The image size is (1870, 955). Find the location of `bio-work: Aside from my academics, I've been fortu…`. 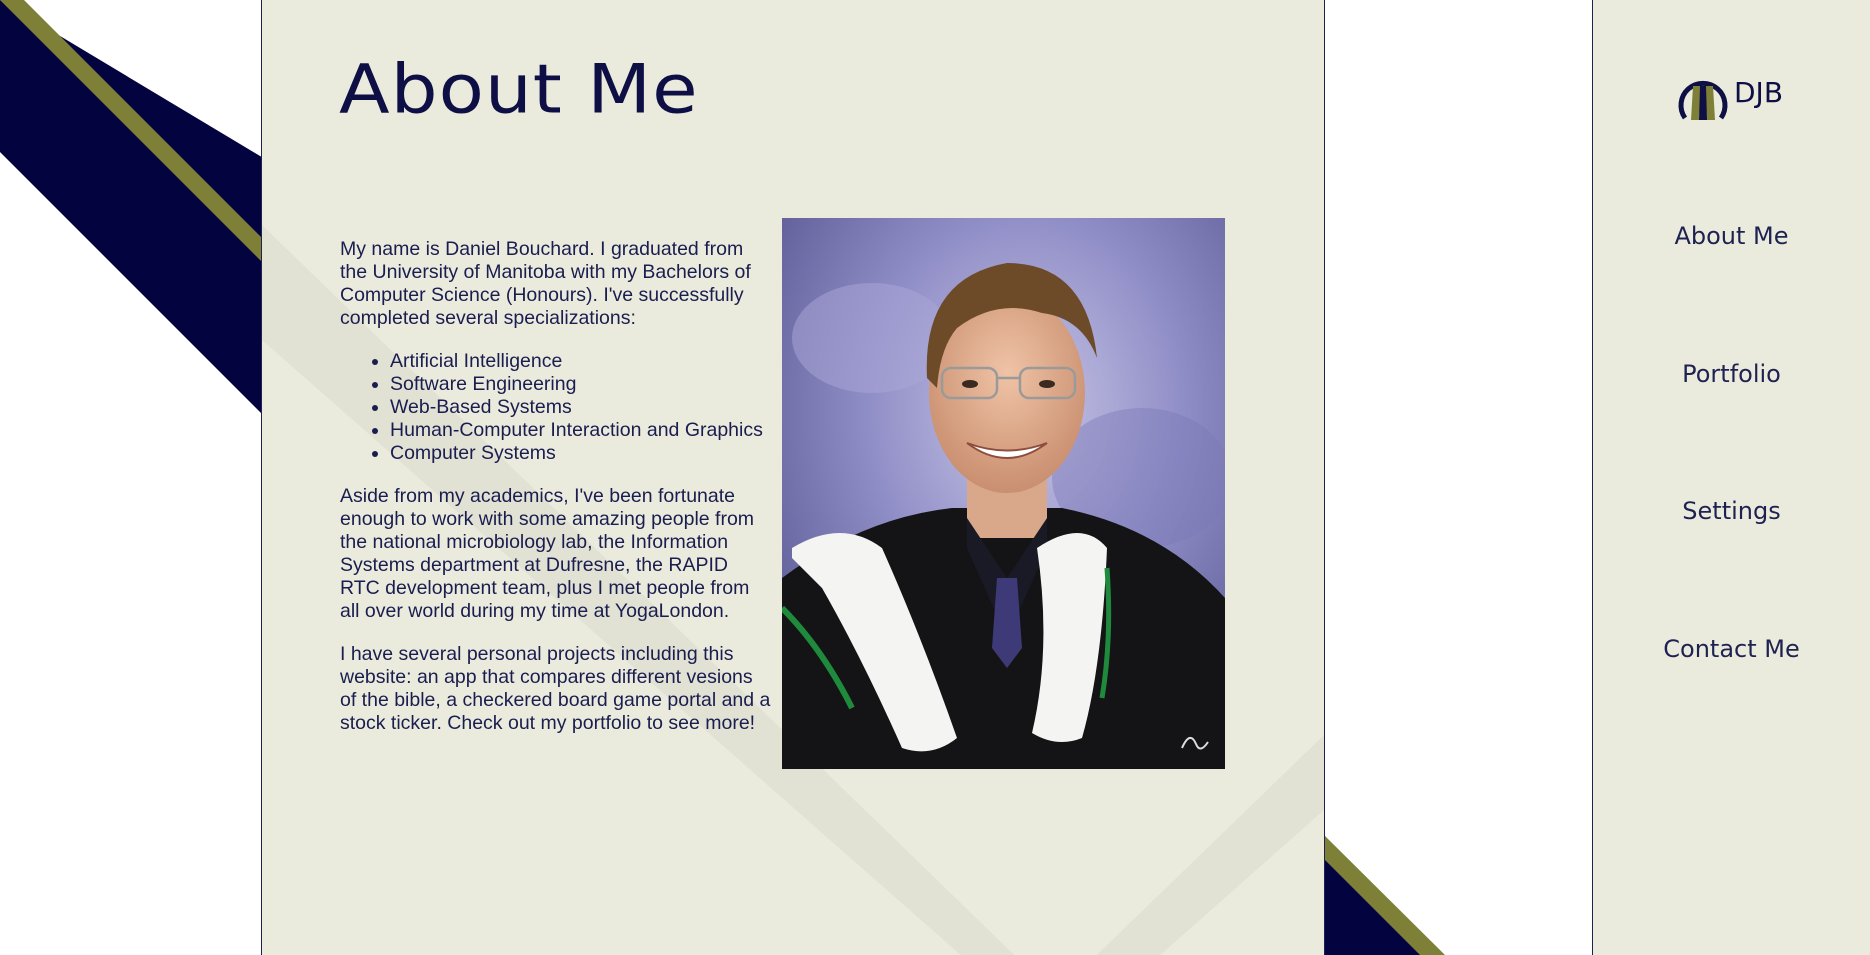

bio-work: Aside from my academics, I've been fortu… is located at coordinates (547, 553).